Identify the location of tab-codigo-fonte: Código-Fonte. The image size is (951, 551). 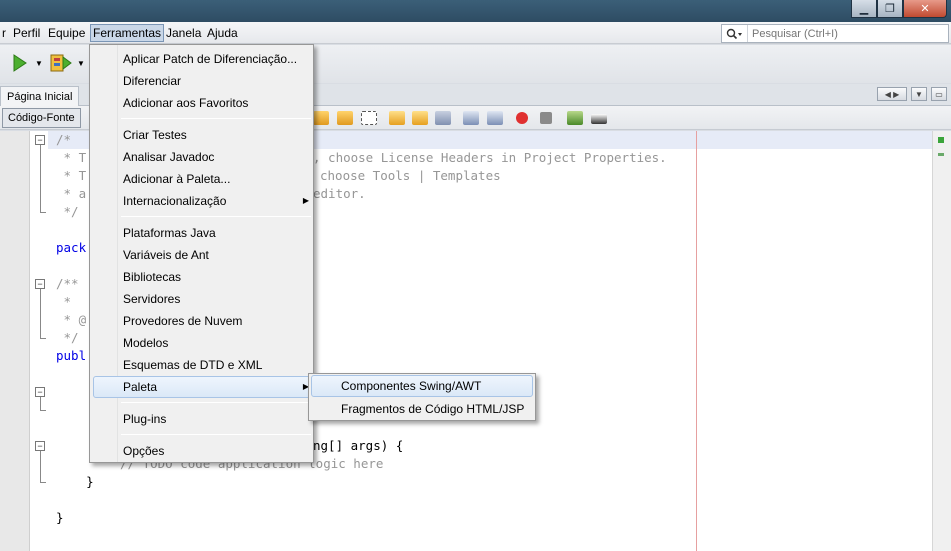
(41, 118).